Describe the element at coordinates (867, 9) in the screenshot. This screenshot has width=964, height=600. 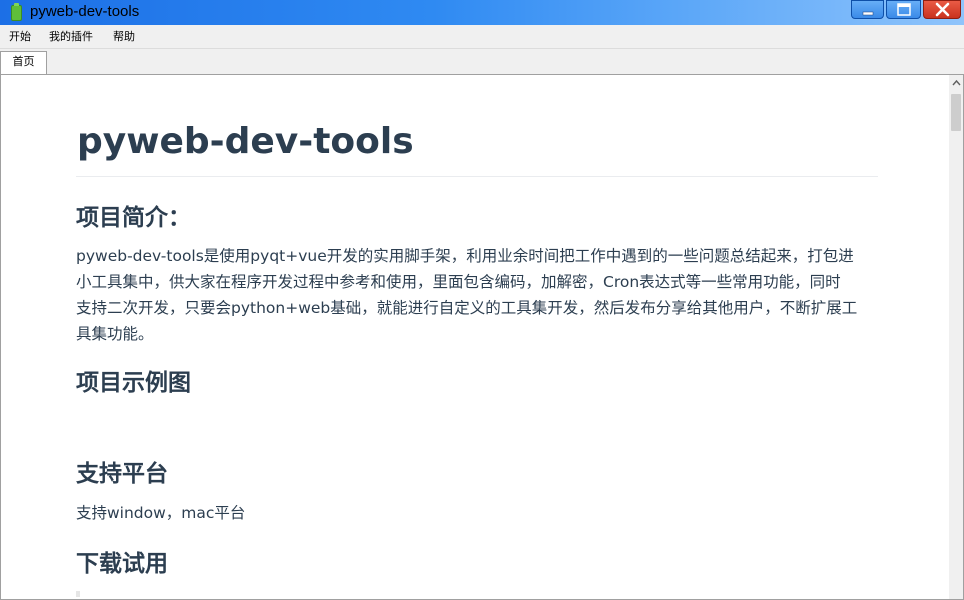
I see `minimize-button` at that location.